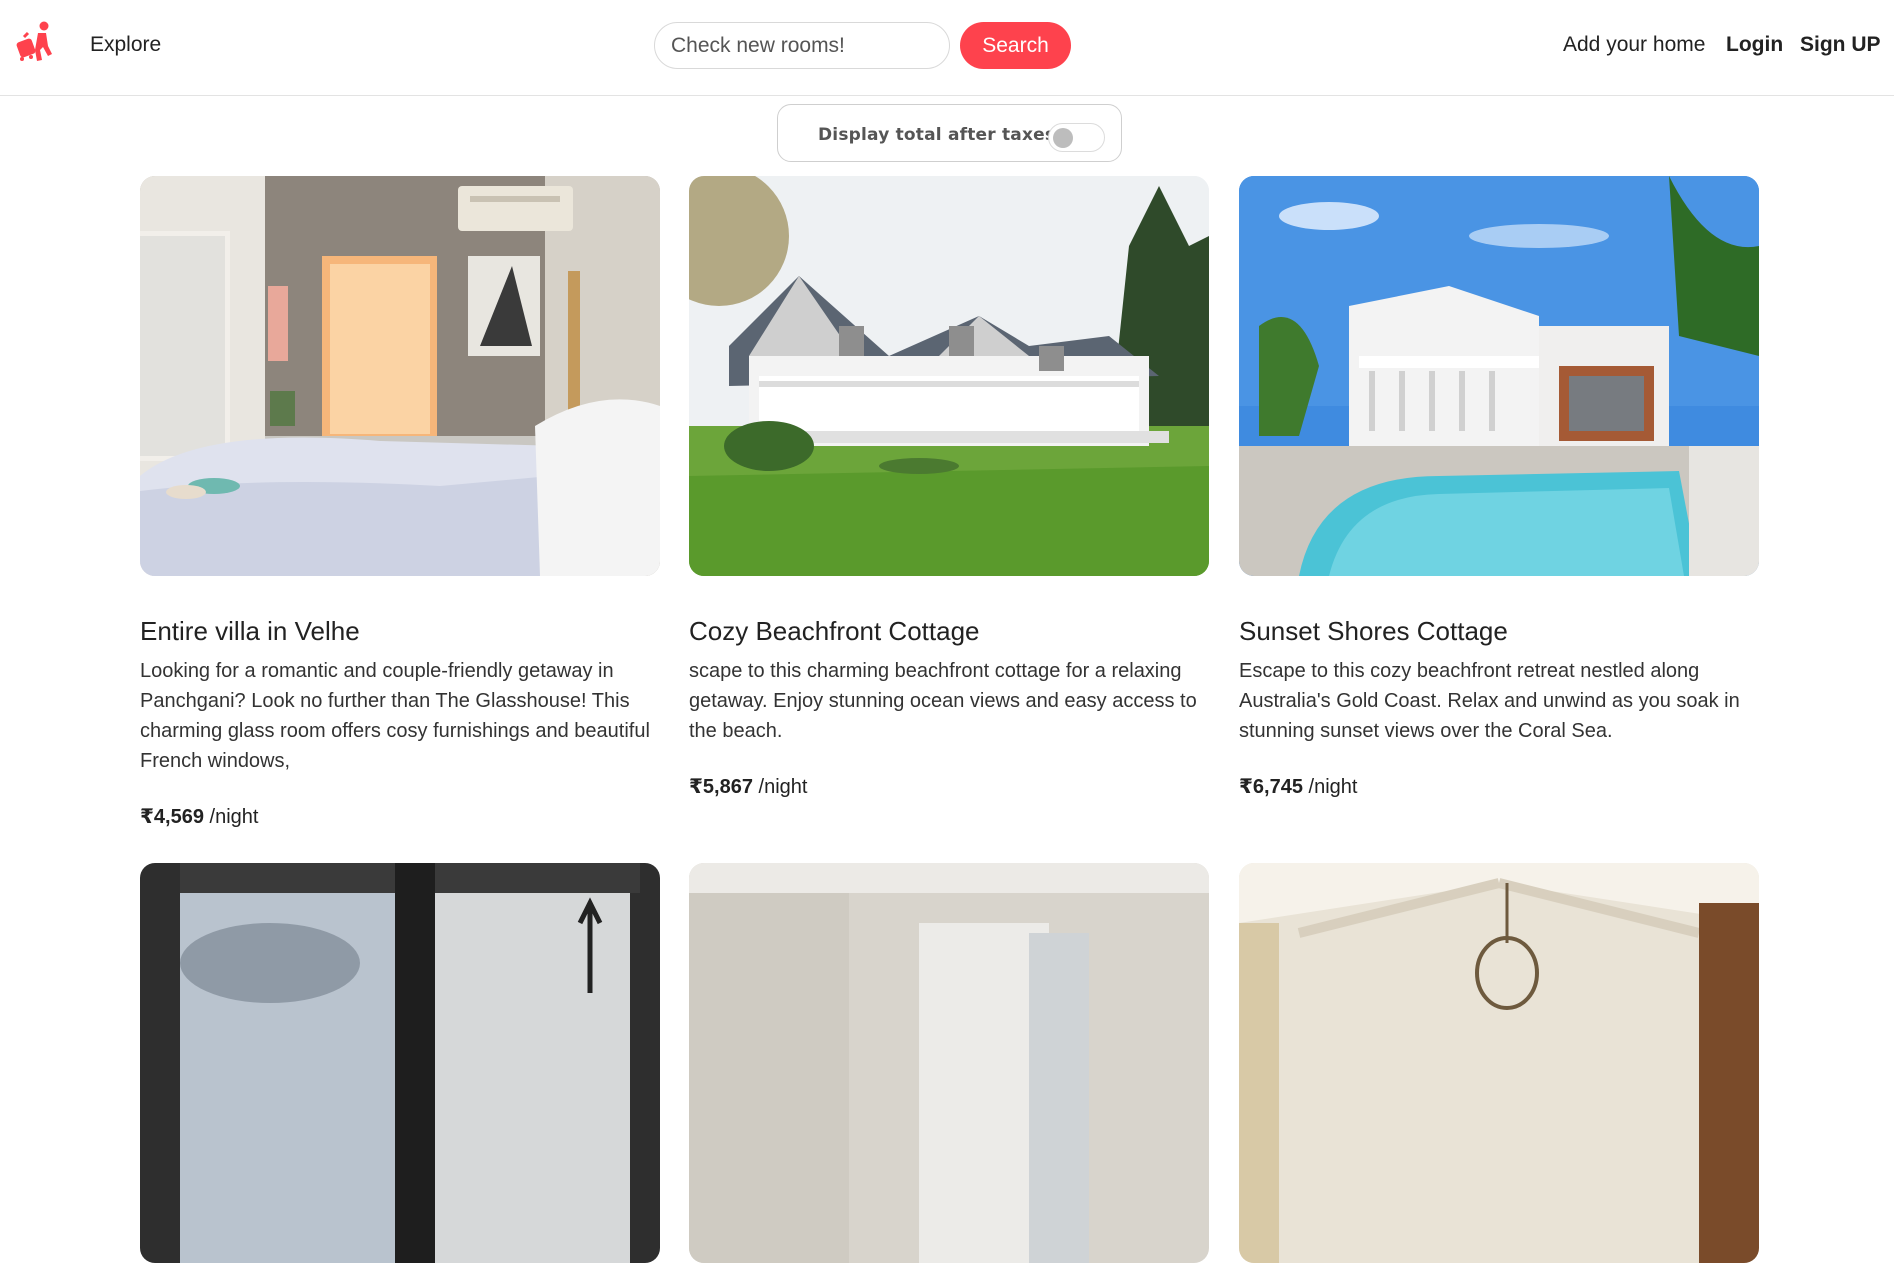 The image size is (1894, 1263). Describe the element at coordinates (400, 376) in the screenshot. I see `listing-image-bedroom` at that location.